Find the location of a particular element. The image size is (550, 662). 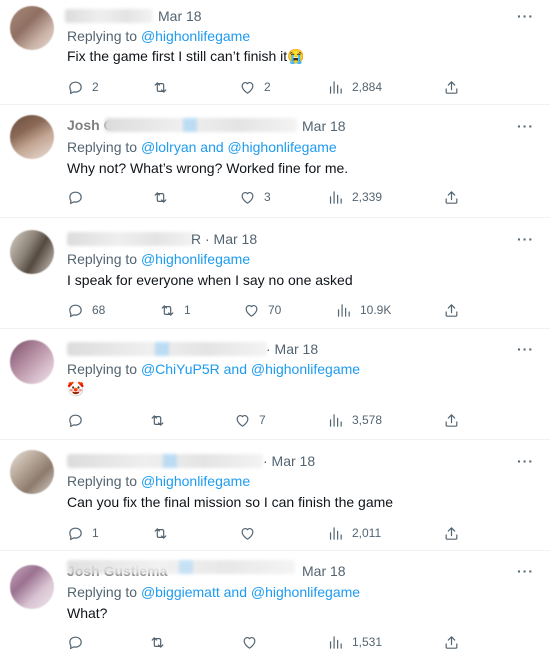

timestamp: R · Mar 18 is located at coordinates (224, 239).